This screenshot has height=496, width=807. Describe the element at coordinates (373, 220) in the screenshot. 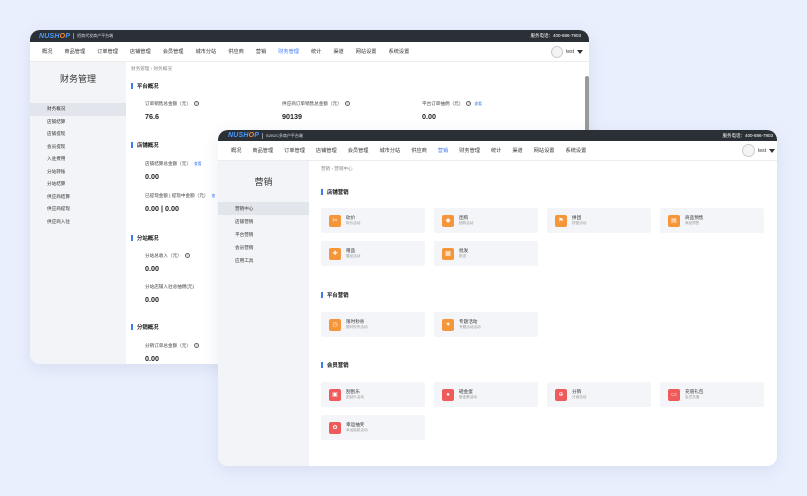

I see `marketing-card: ✂ 砍价 砍价活动` at that location.